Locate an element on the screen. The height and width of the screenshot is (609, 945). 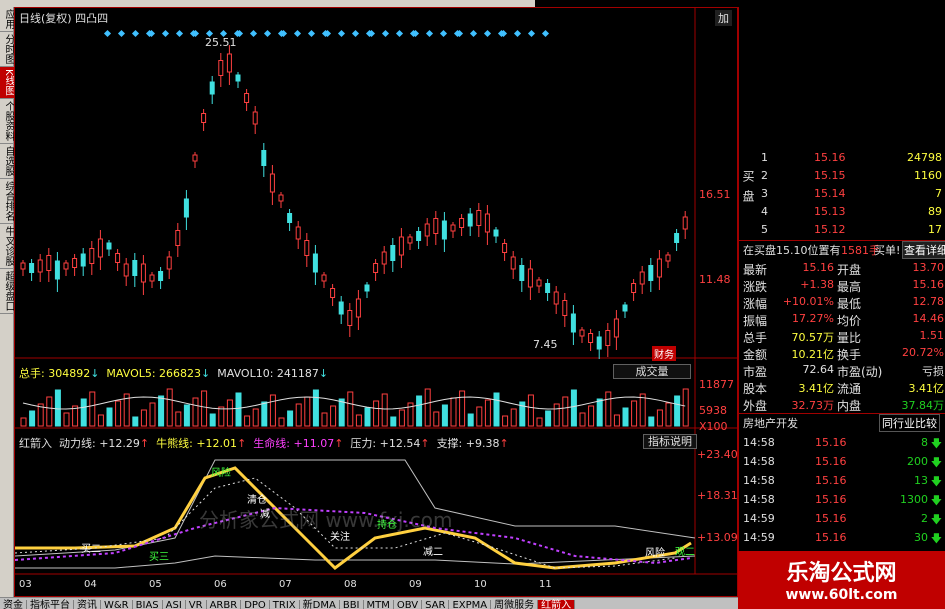
indicator-tab: TRIX is located at coordinates (285, 604).